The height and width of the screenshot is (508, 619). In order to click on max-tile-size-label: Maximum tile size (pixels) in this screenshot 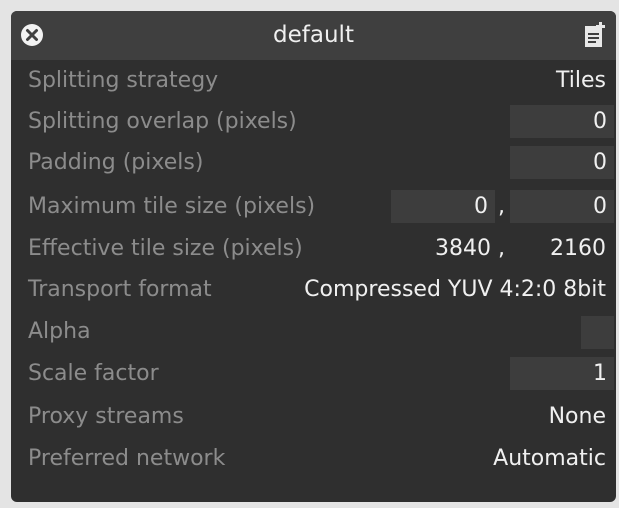, I will do `click(172, 206)`.